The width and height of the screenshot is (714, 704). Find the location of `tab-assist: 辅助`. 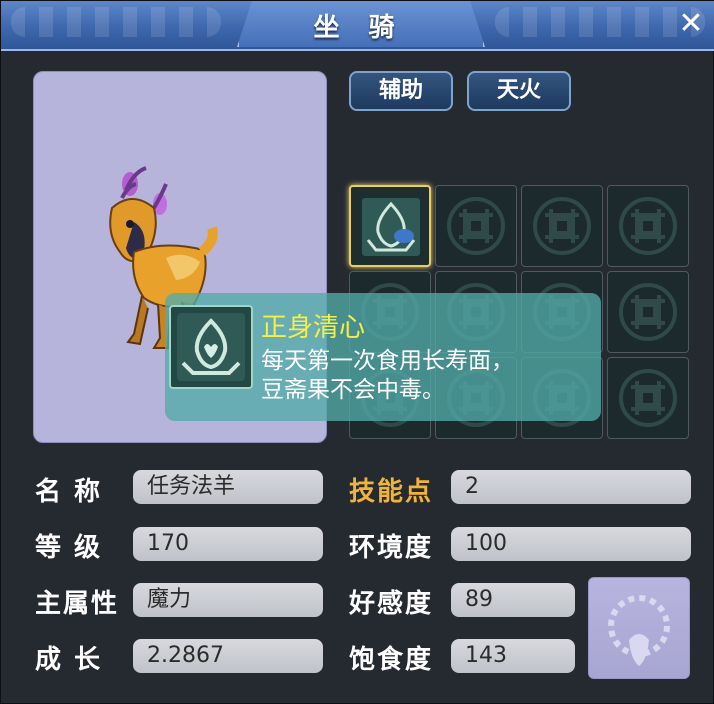

tab-assist: 辅助 is located at coordinates (401, 91).